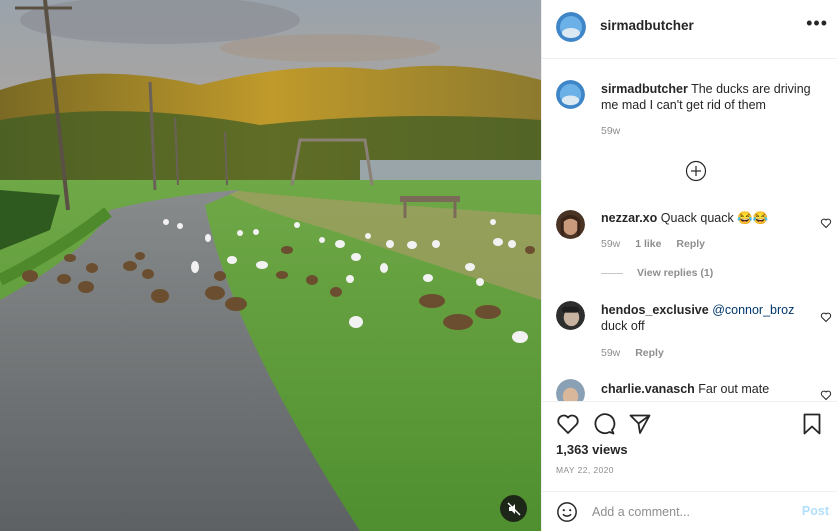 The height and width of the screenshot is (531, 837). I want to click on plus-circle-icon, so click(696, 171).